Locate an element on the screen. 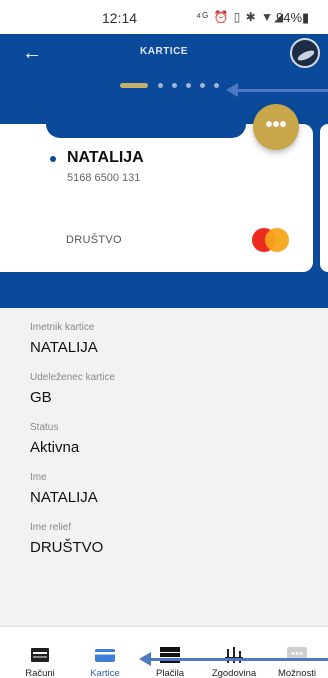  nav-item-racuni: Računi is located at coordinates (40, 652).